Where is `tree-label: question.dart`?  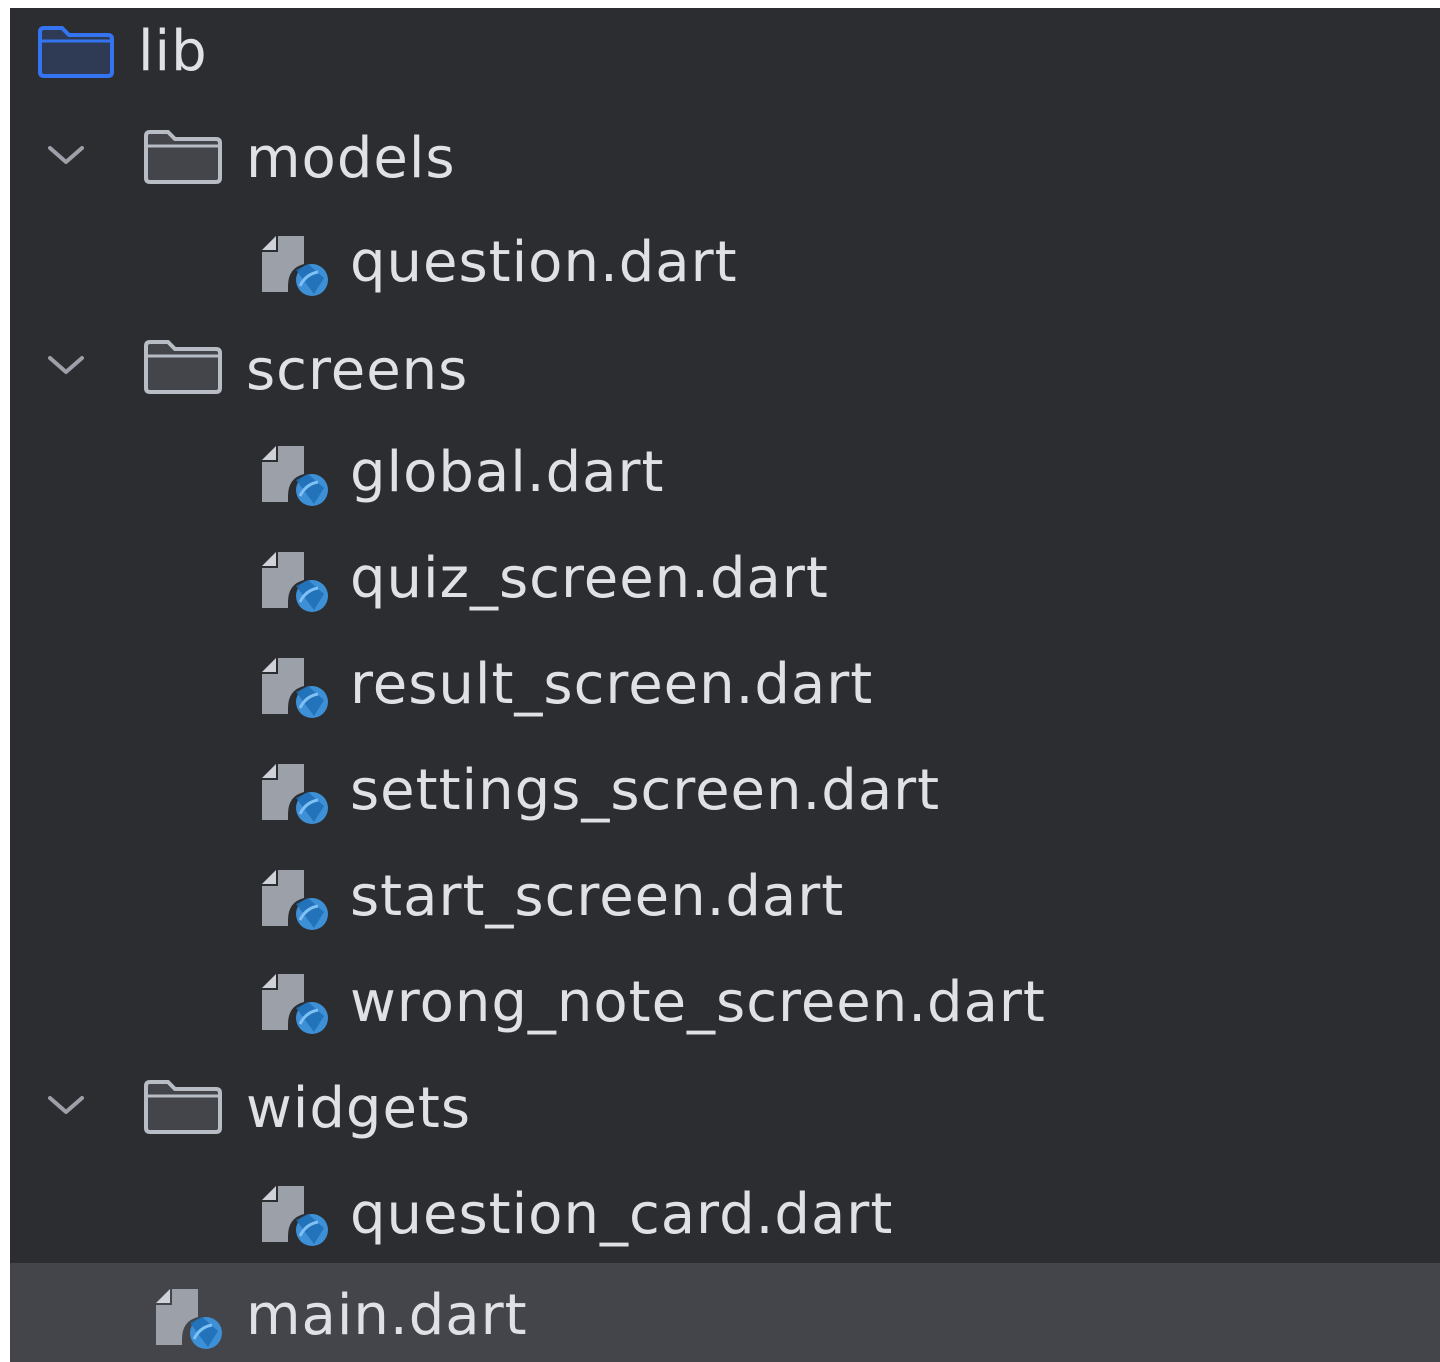
tree-label: question.dart is located at coordinates (544, 262).